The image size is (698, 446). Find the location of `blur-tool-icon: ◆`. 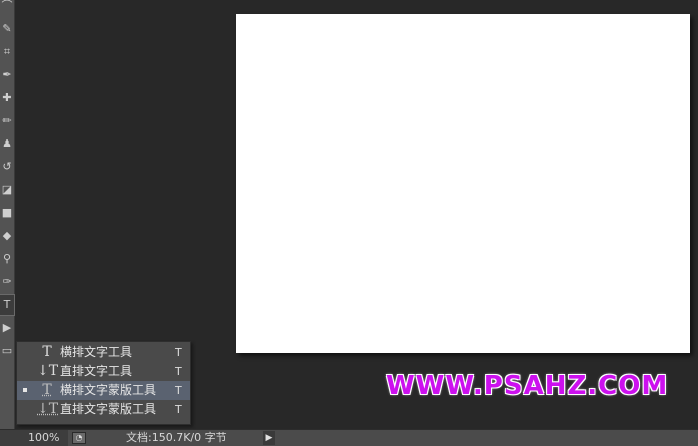

blur-tool-icon: ◆ is located at coordinates (7, 236).